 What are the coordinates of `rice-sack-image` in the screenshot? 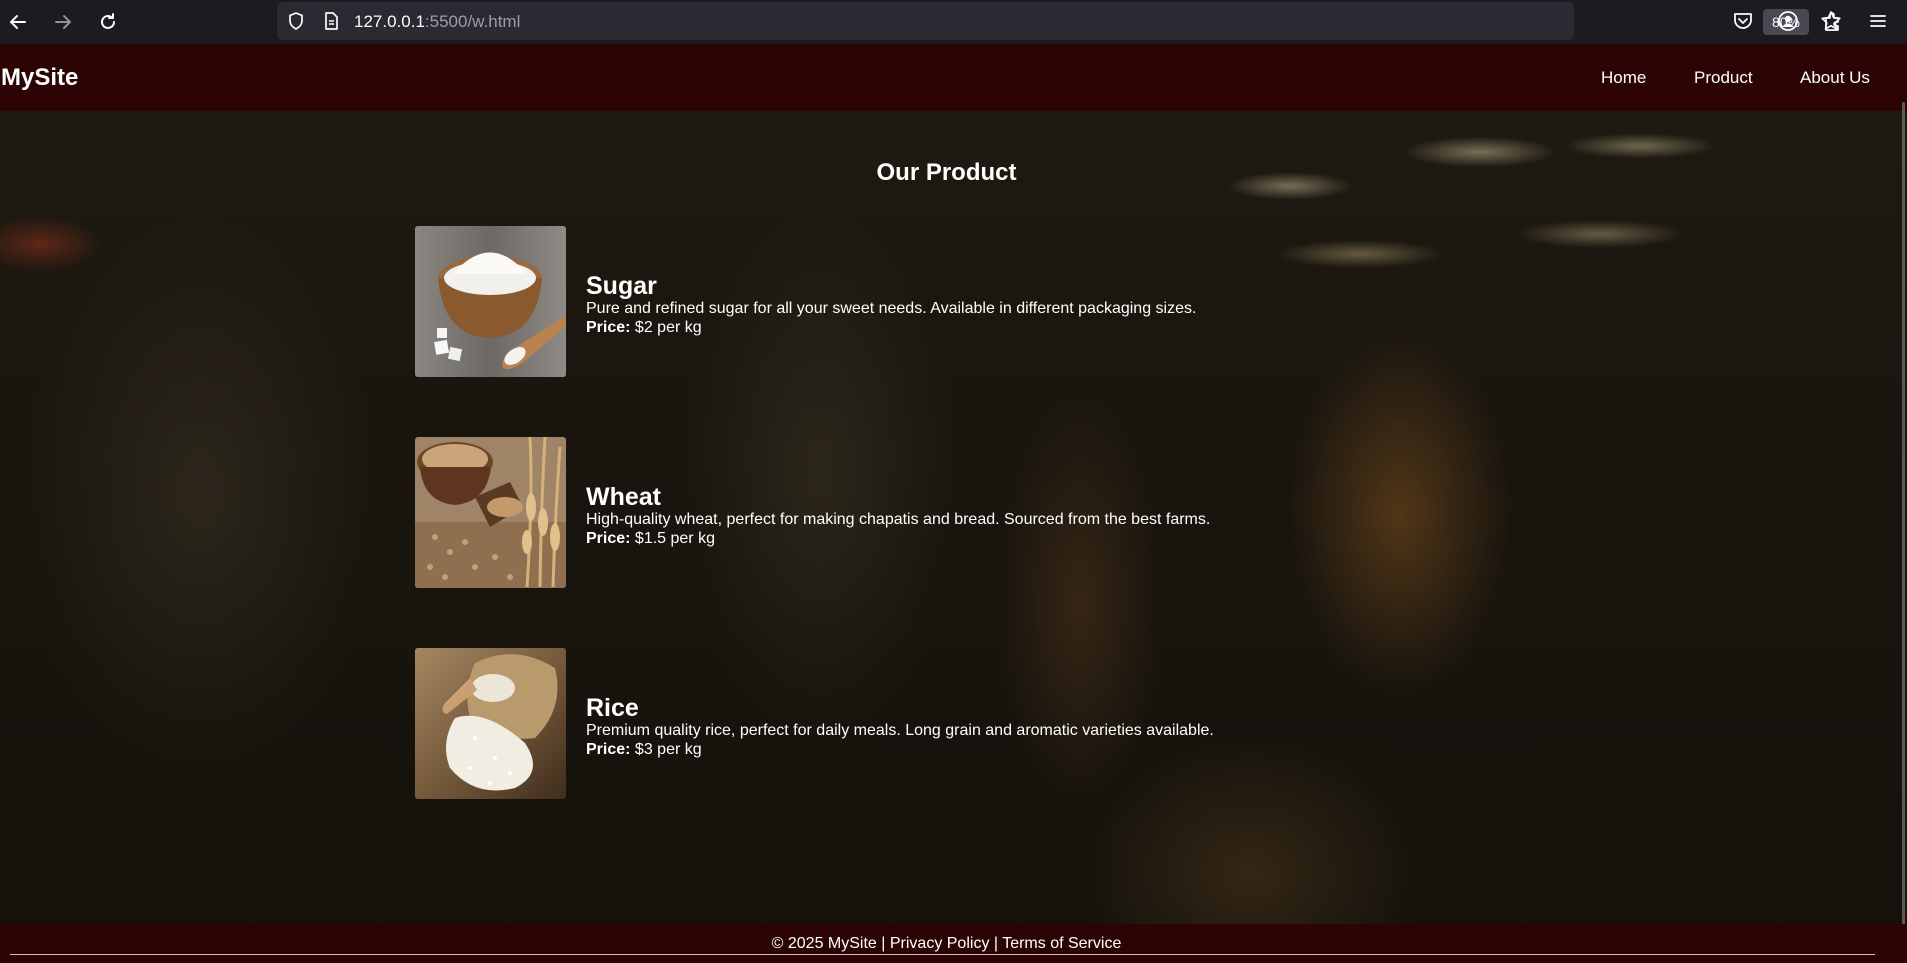 It's located at (490, 723).